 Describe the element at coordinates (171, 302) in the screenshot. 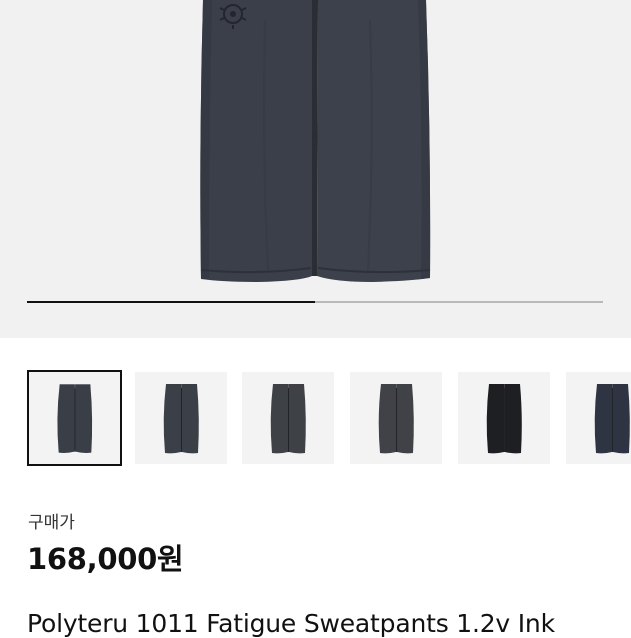

I see `carousel-progress-fill` at that location.